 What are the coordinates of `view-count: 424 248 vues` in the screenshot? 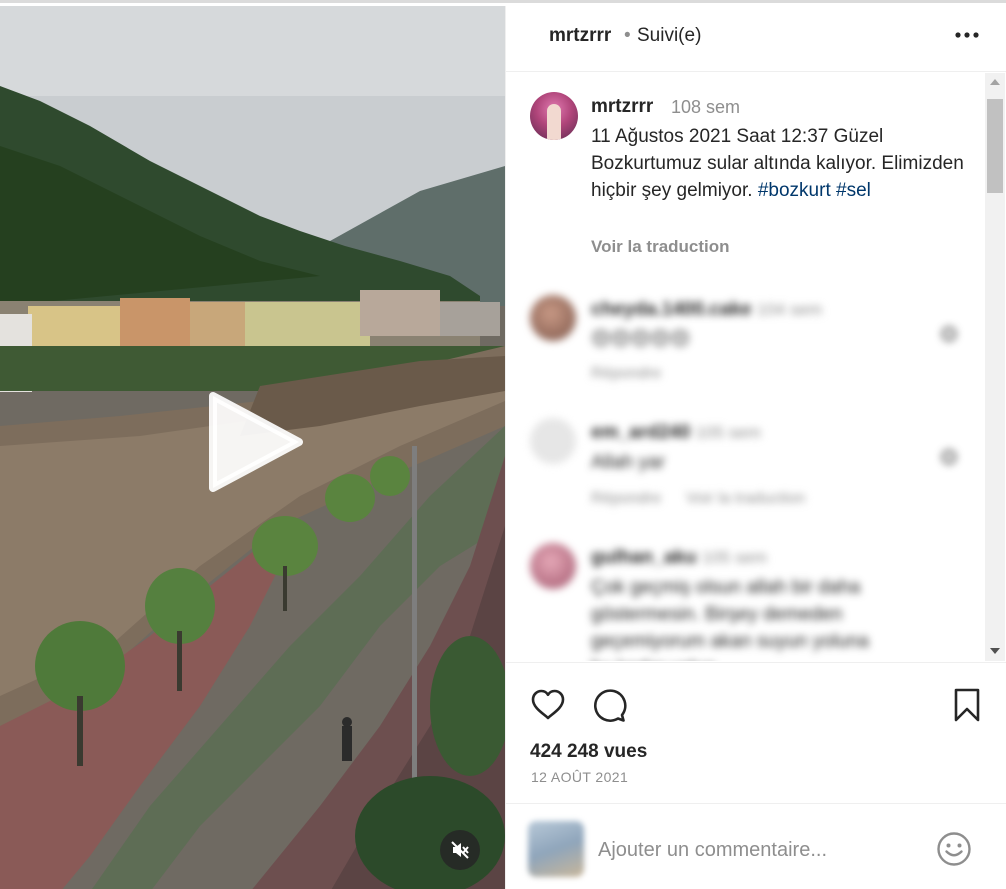 It's located at (588, 752).